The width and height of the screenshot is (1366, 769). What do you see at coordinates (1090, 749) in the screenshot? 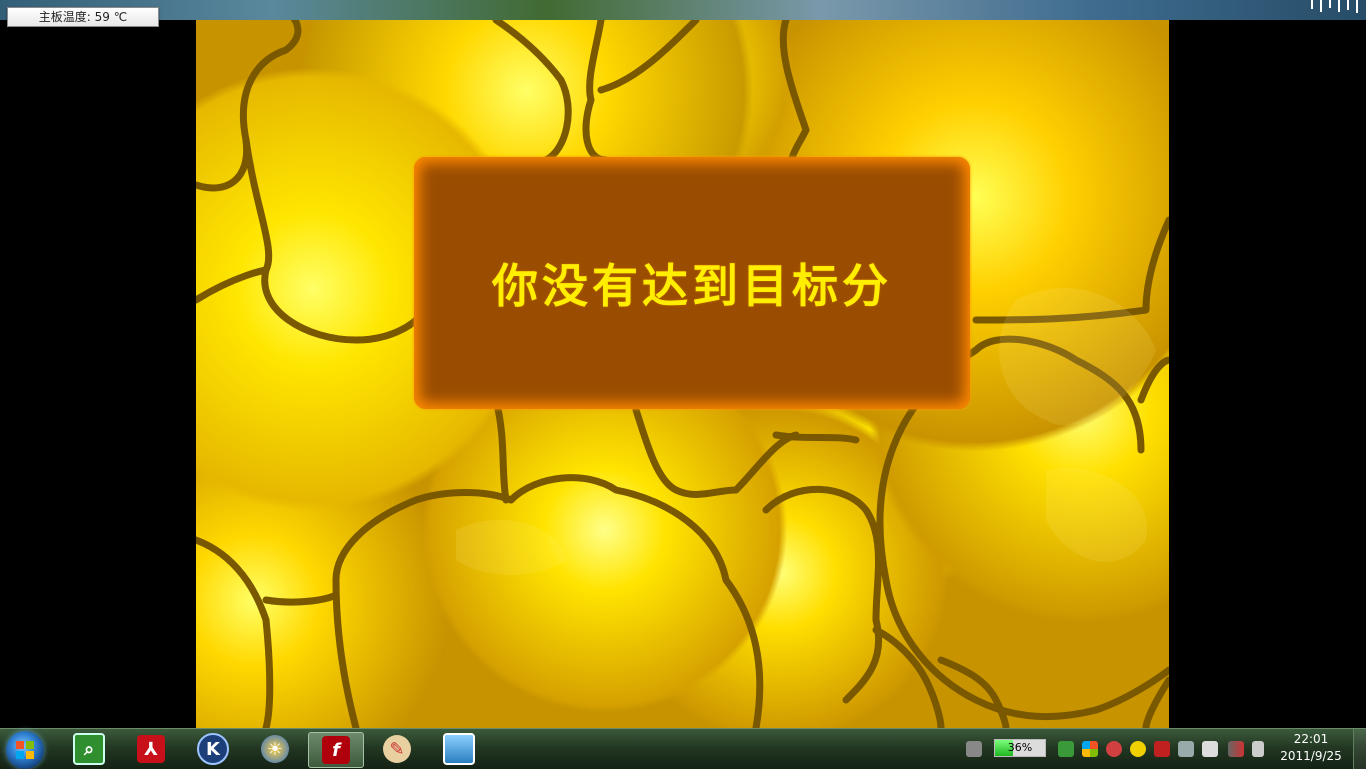
I see `windows-flag-icon` at bounding box center [1090, 749].